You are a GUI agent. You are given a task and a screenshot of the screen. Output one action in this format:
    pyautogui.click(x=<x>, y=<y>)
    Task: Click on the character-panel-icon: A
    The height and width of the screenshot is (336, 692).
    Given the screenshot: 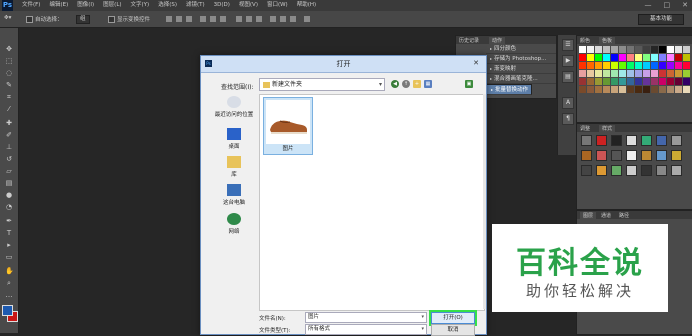 What is the action you would take?
    pyautogui.click(x=568, y=103)
    